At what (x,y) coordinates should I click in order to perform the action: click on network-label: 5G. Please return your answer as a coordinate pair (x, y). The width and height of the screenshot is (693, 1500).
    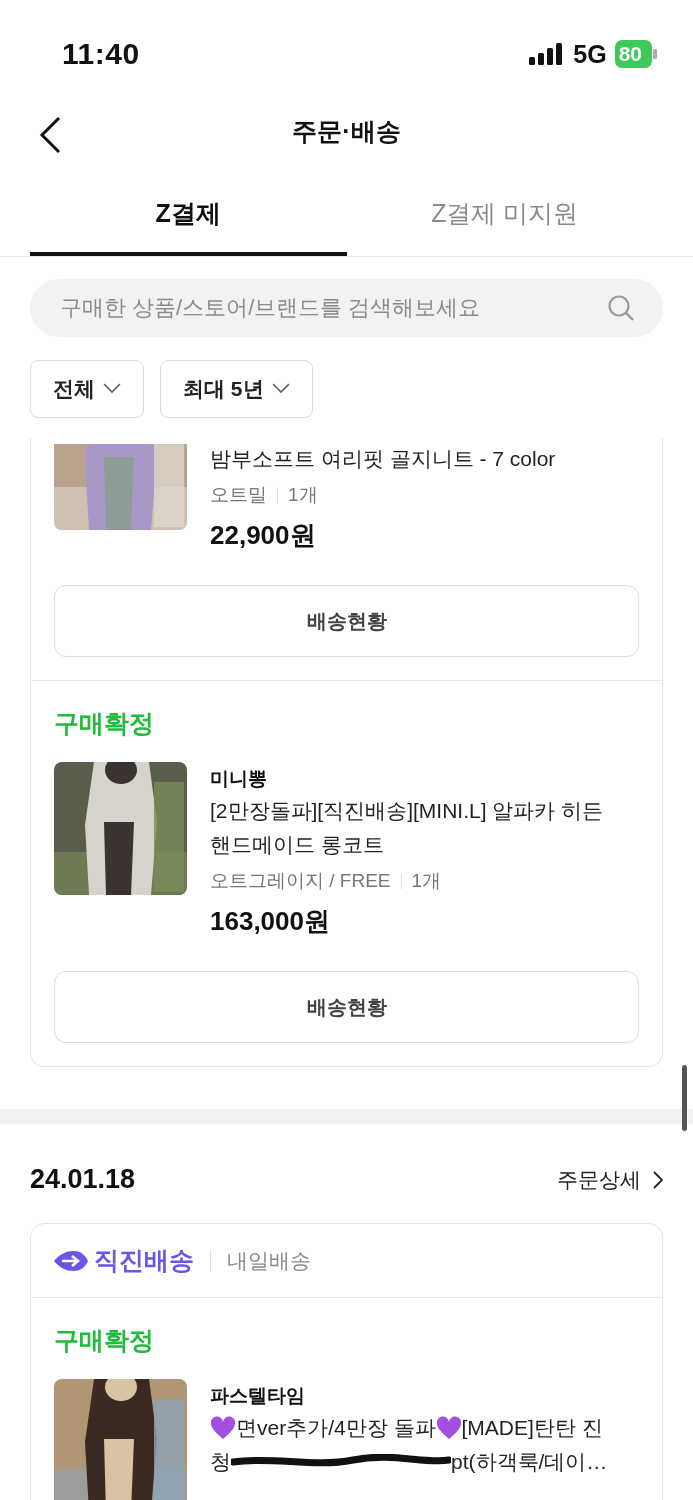
    Looking at the image, I should click on (590, 54).